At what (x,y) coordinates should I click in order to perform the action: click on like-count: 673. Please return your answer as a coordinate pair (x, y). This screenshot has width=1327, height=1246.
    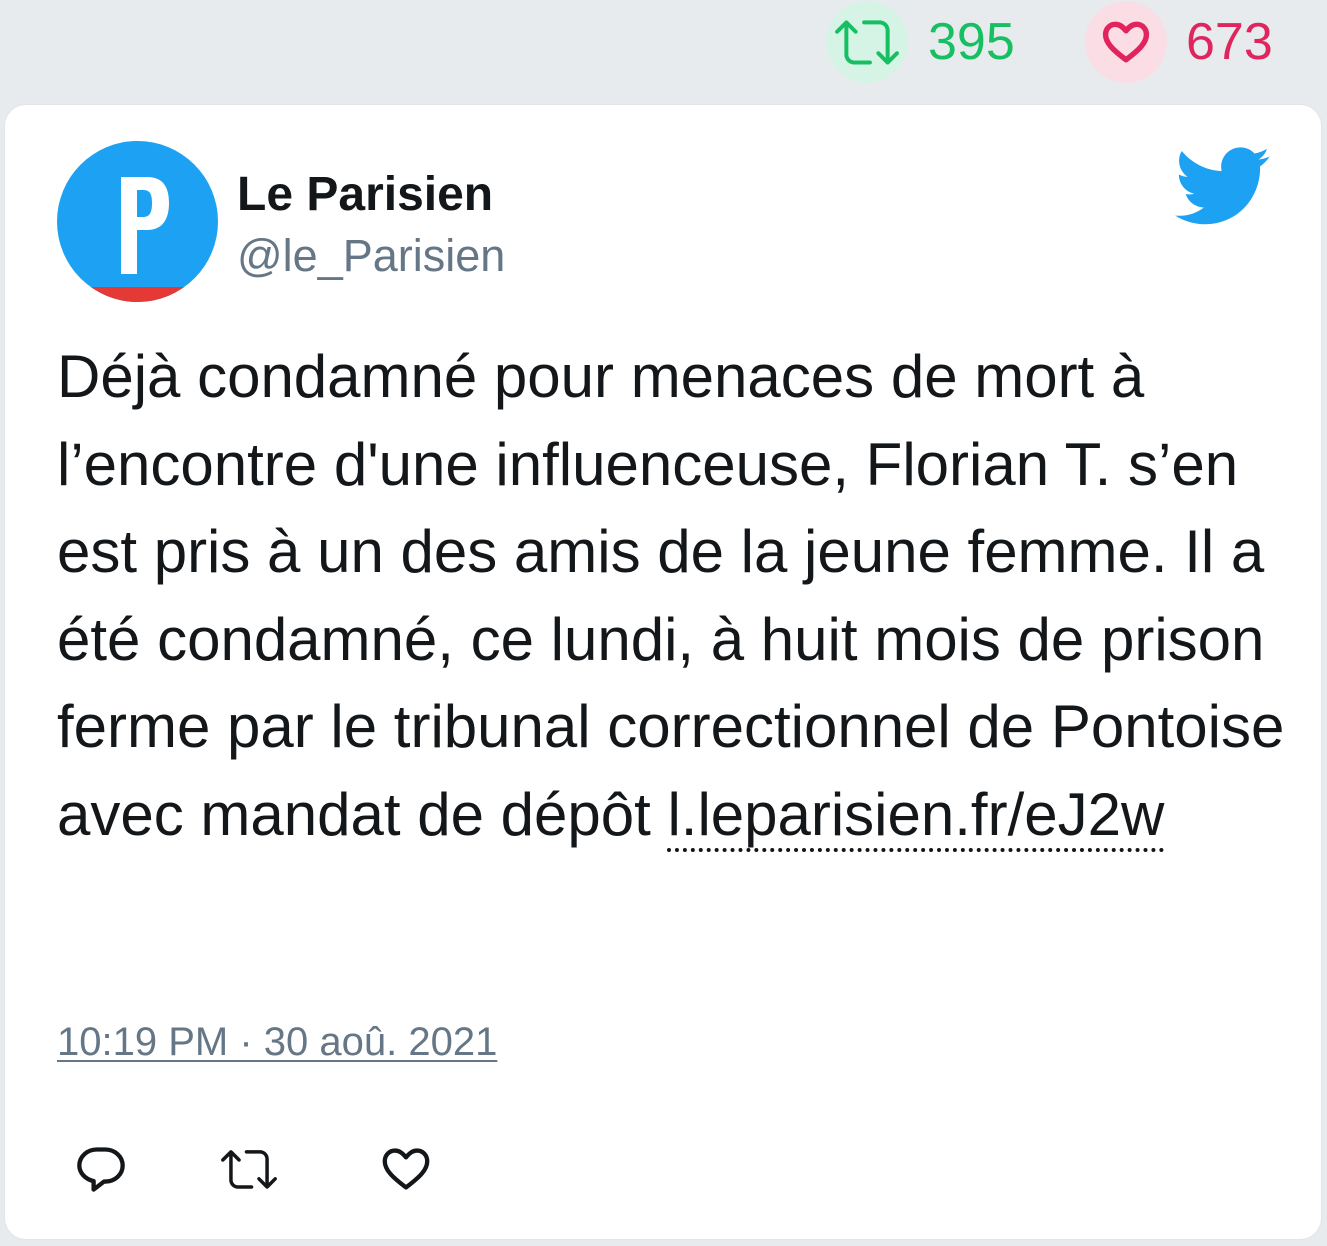
    Looking at the image, I should click on (1229, 42).